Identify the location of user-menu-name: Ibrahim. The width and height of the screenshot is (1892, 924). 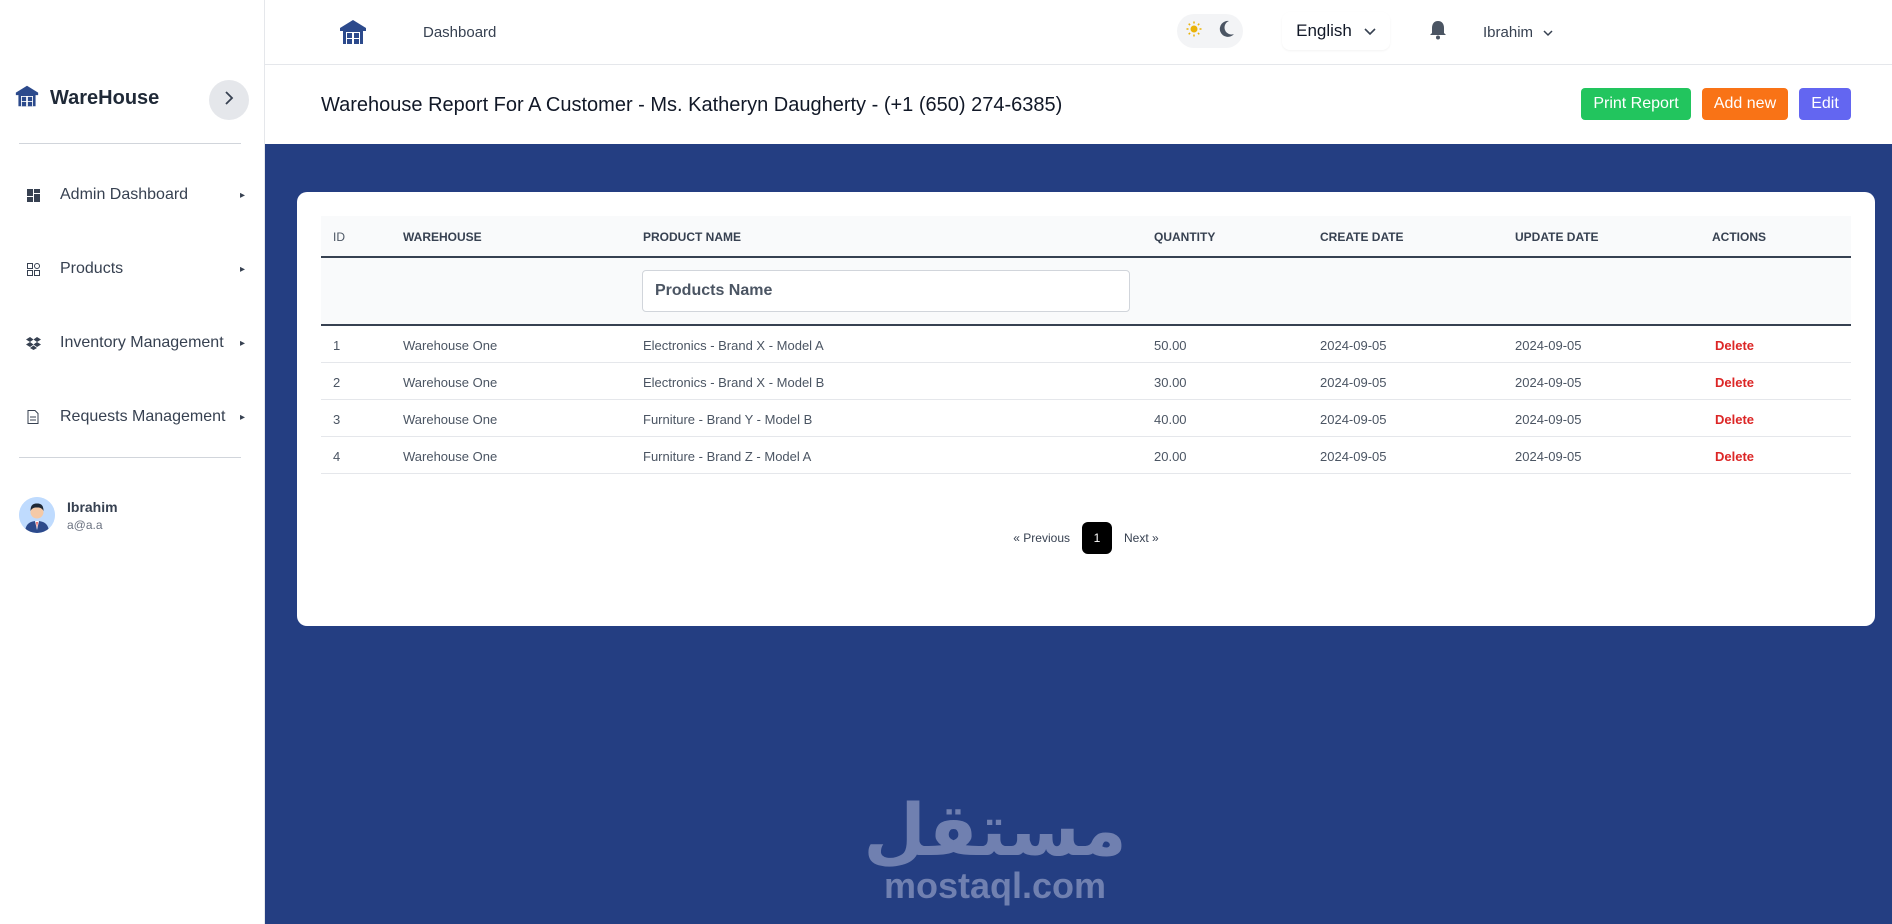
(1508, 32).